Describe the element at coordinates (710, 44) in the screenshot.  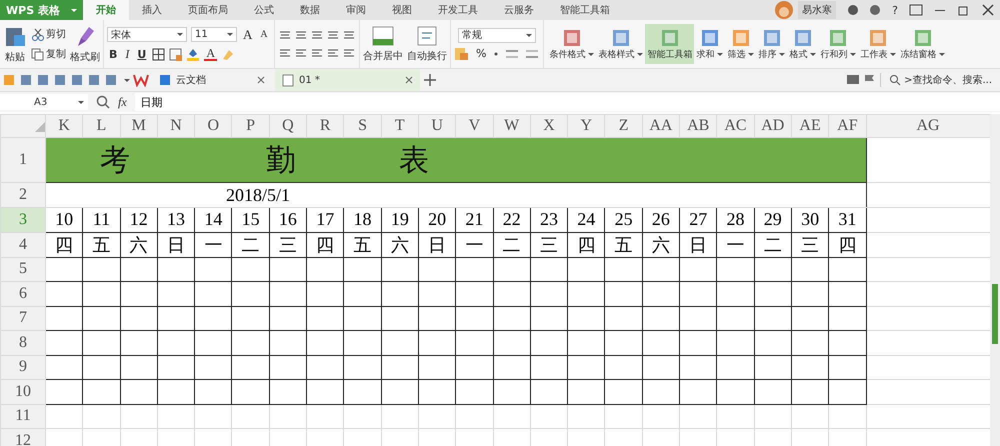
I see `toolbar-button: 求和` at that location.